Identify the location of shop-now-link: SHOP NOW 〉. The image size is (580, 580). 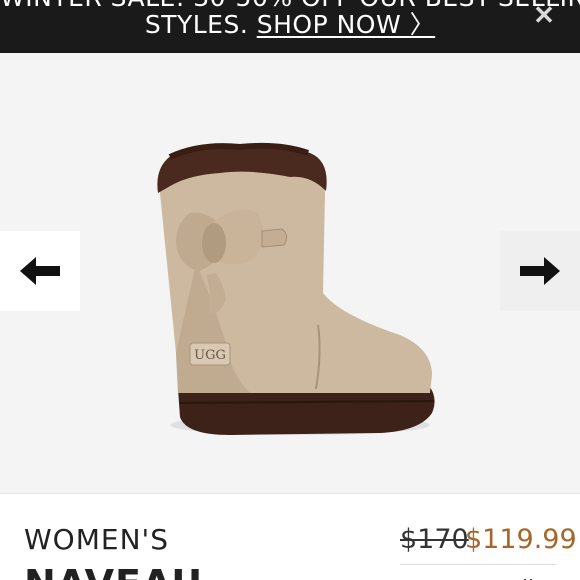
(346, 24).